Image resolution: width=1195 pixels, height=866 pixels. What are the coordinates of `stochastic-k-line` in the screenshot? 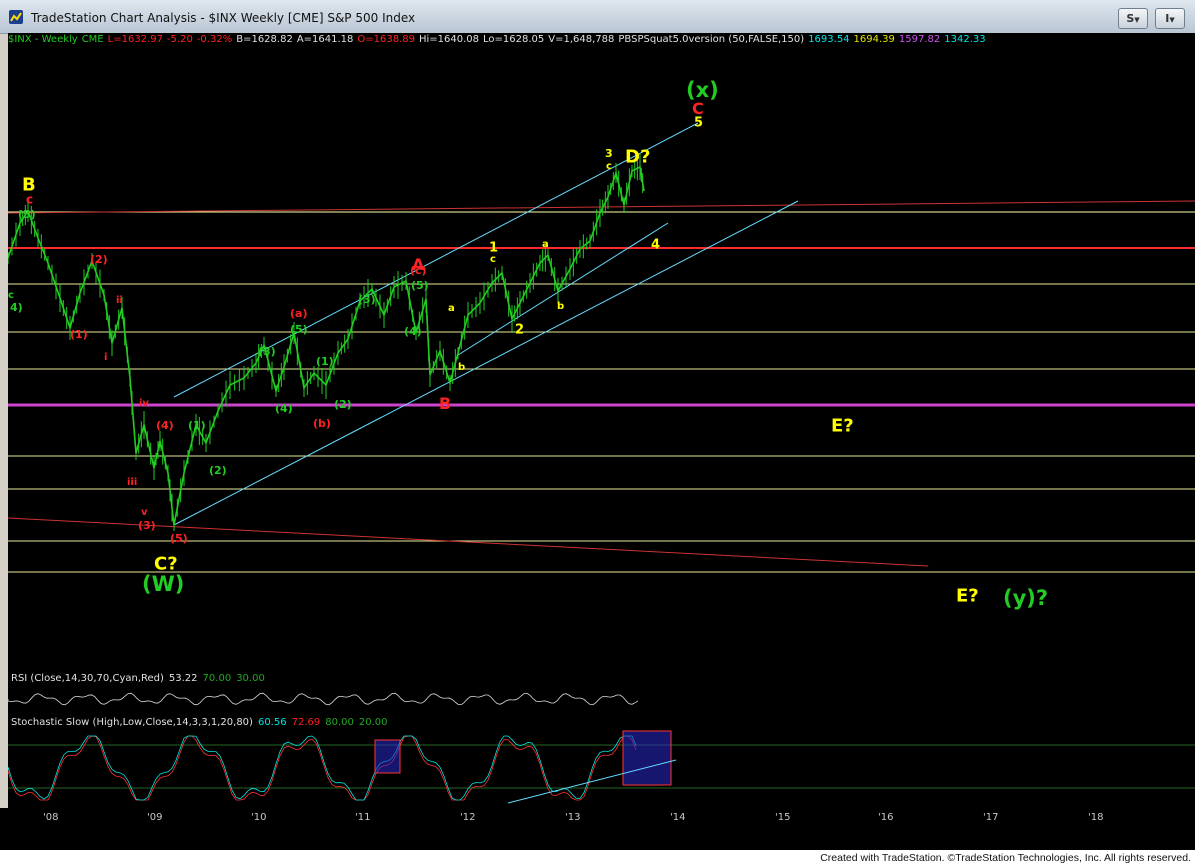 It's located at (322, 768).